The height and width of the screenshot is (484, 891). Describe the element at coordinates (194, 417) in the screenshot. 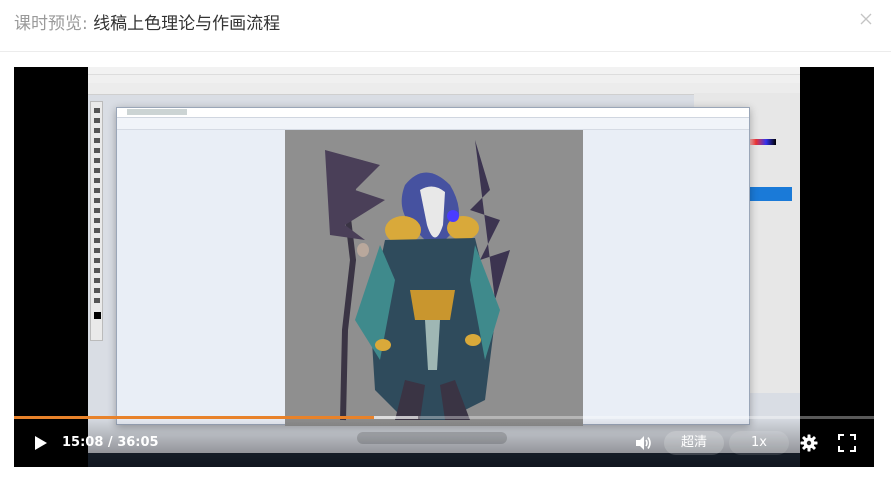

I see `progress-played` at that location.